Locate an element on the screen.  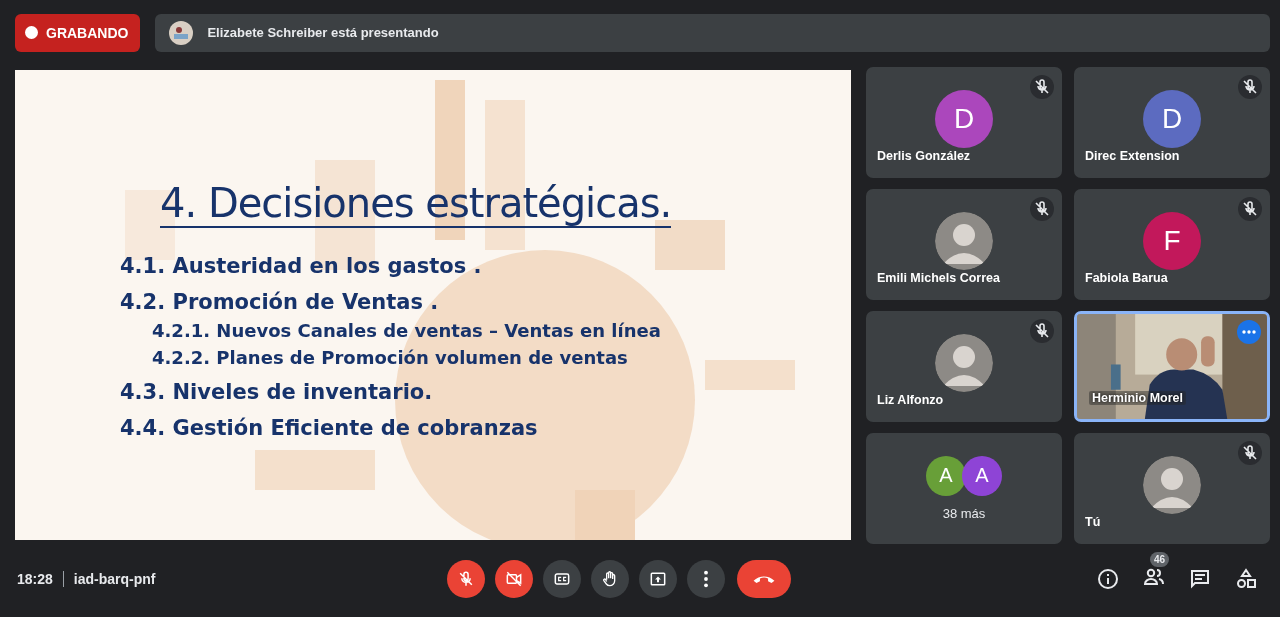
slide-bullet: 4.3. Niveles de inventario. is located at coordinates (276, 391).